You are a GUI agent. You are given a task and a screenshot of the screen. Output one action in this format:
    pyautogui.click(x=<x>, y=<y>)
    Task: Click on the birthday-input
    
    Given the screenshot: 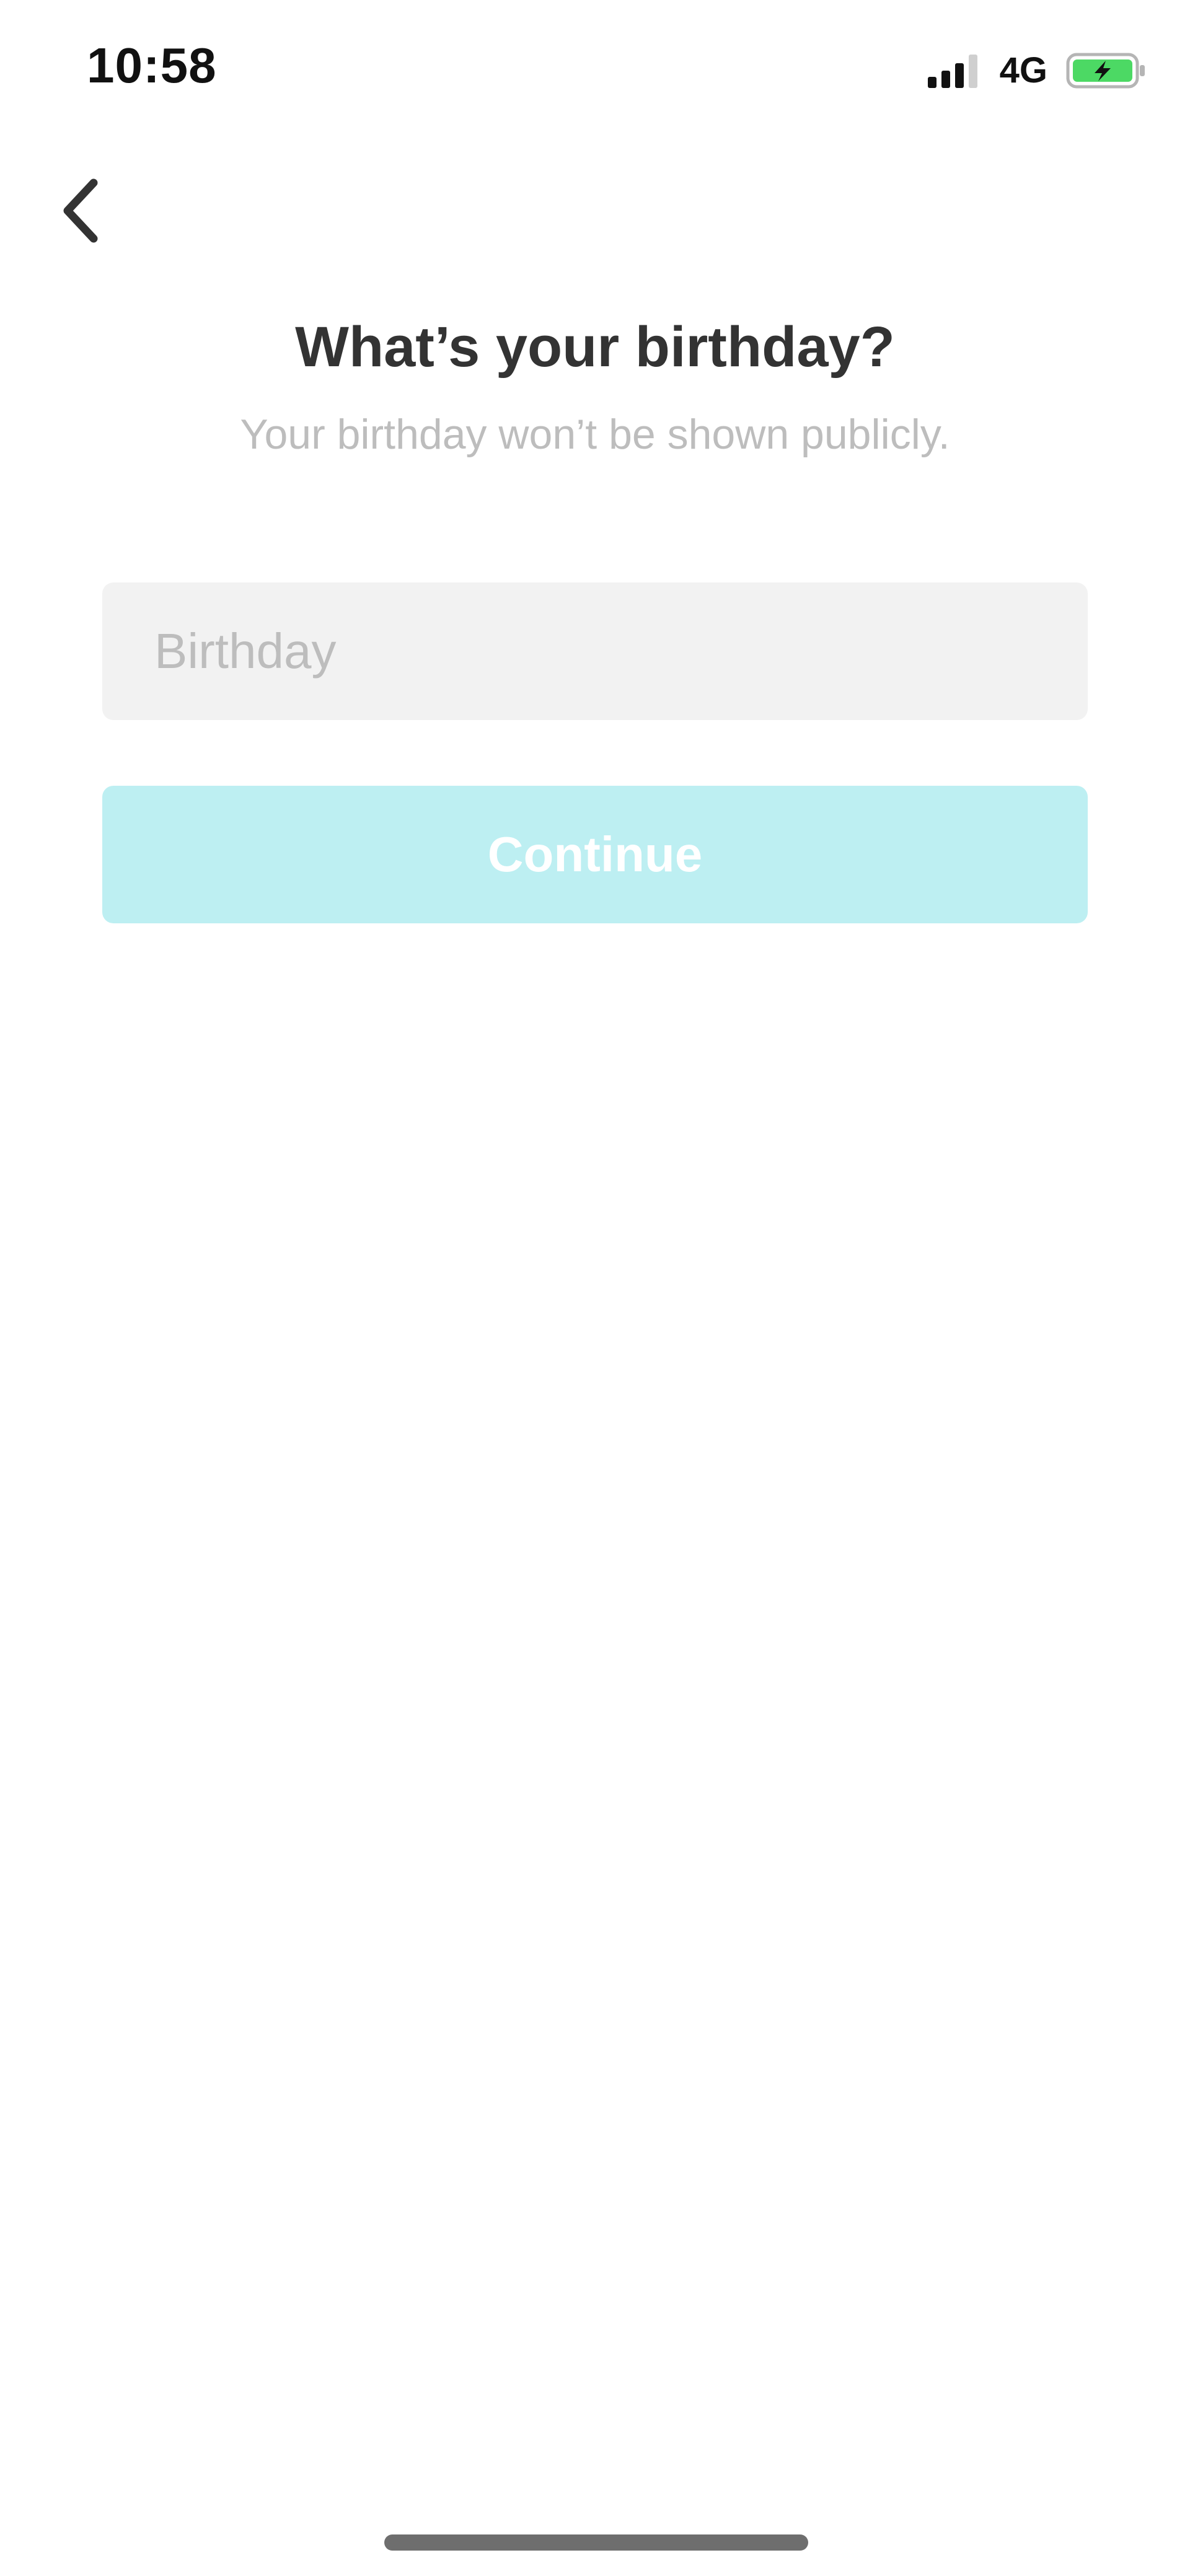 What is the action you would take?
    pyautogui.click(x=595, y=651)
    